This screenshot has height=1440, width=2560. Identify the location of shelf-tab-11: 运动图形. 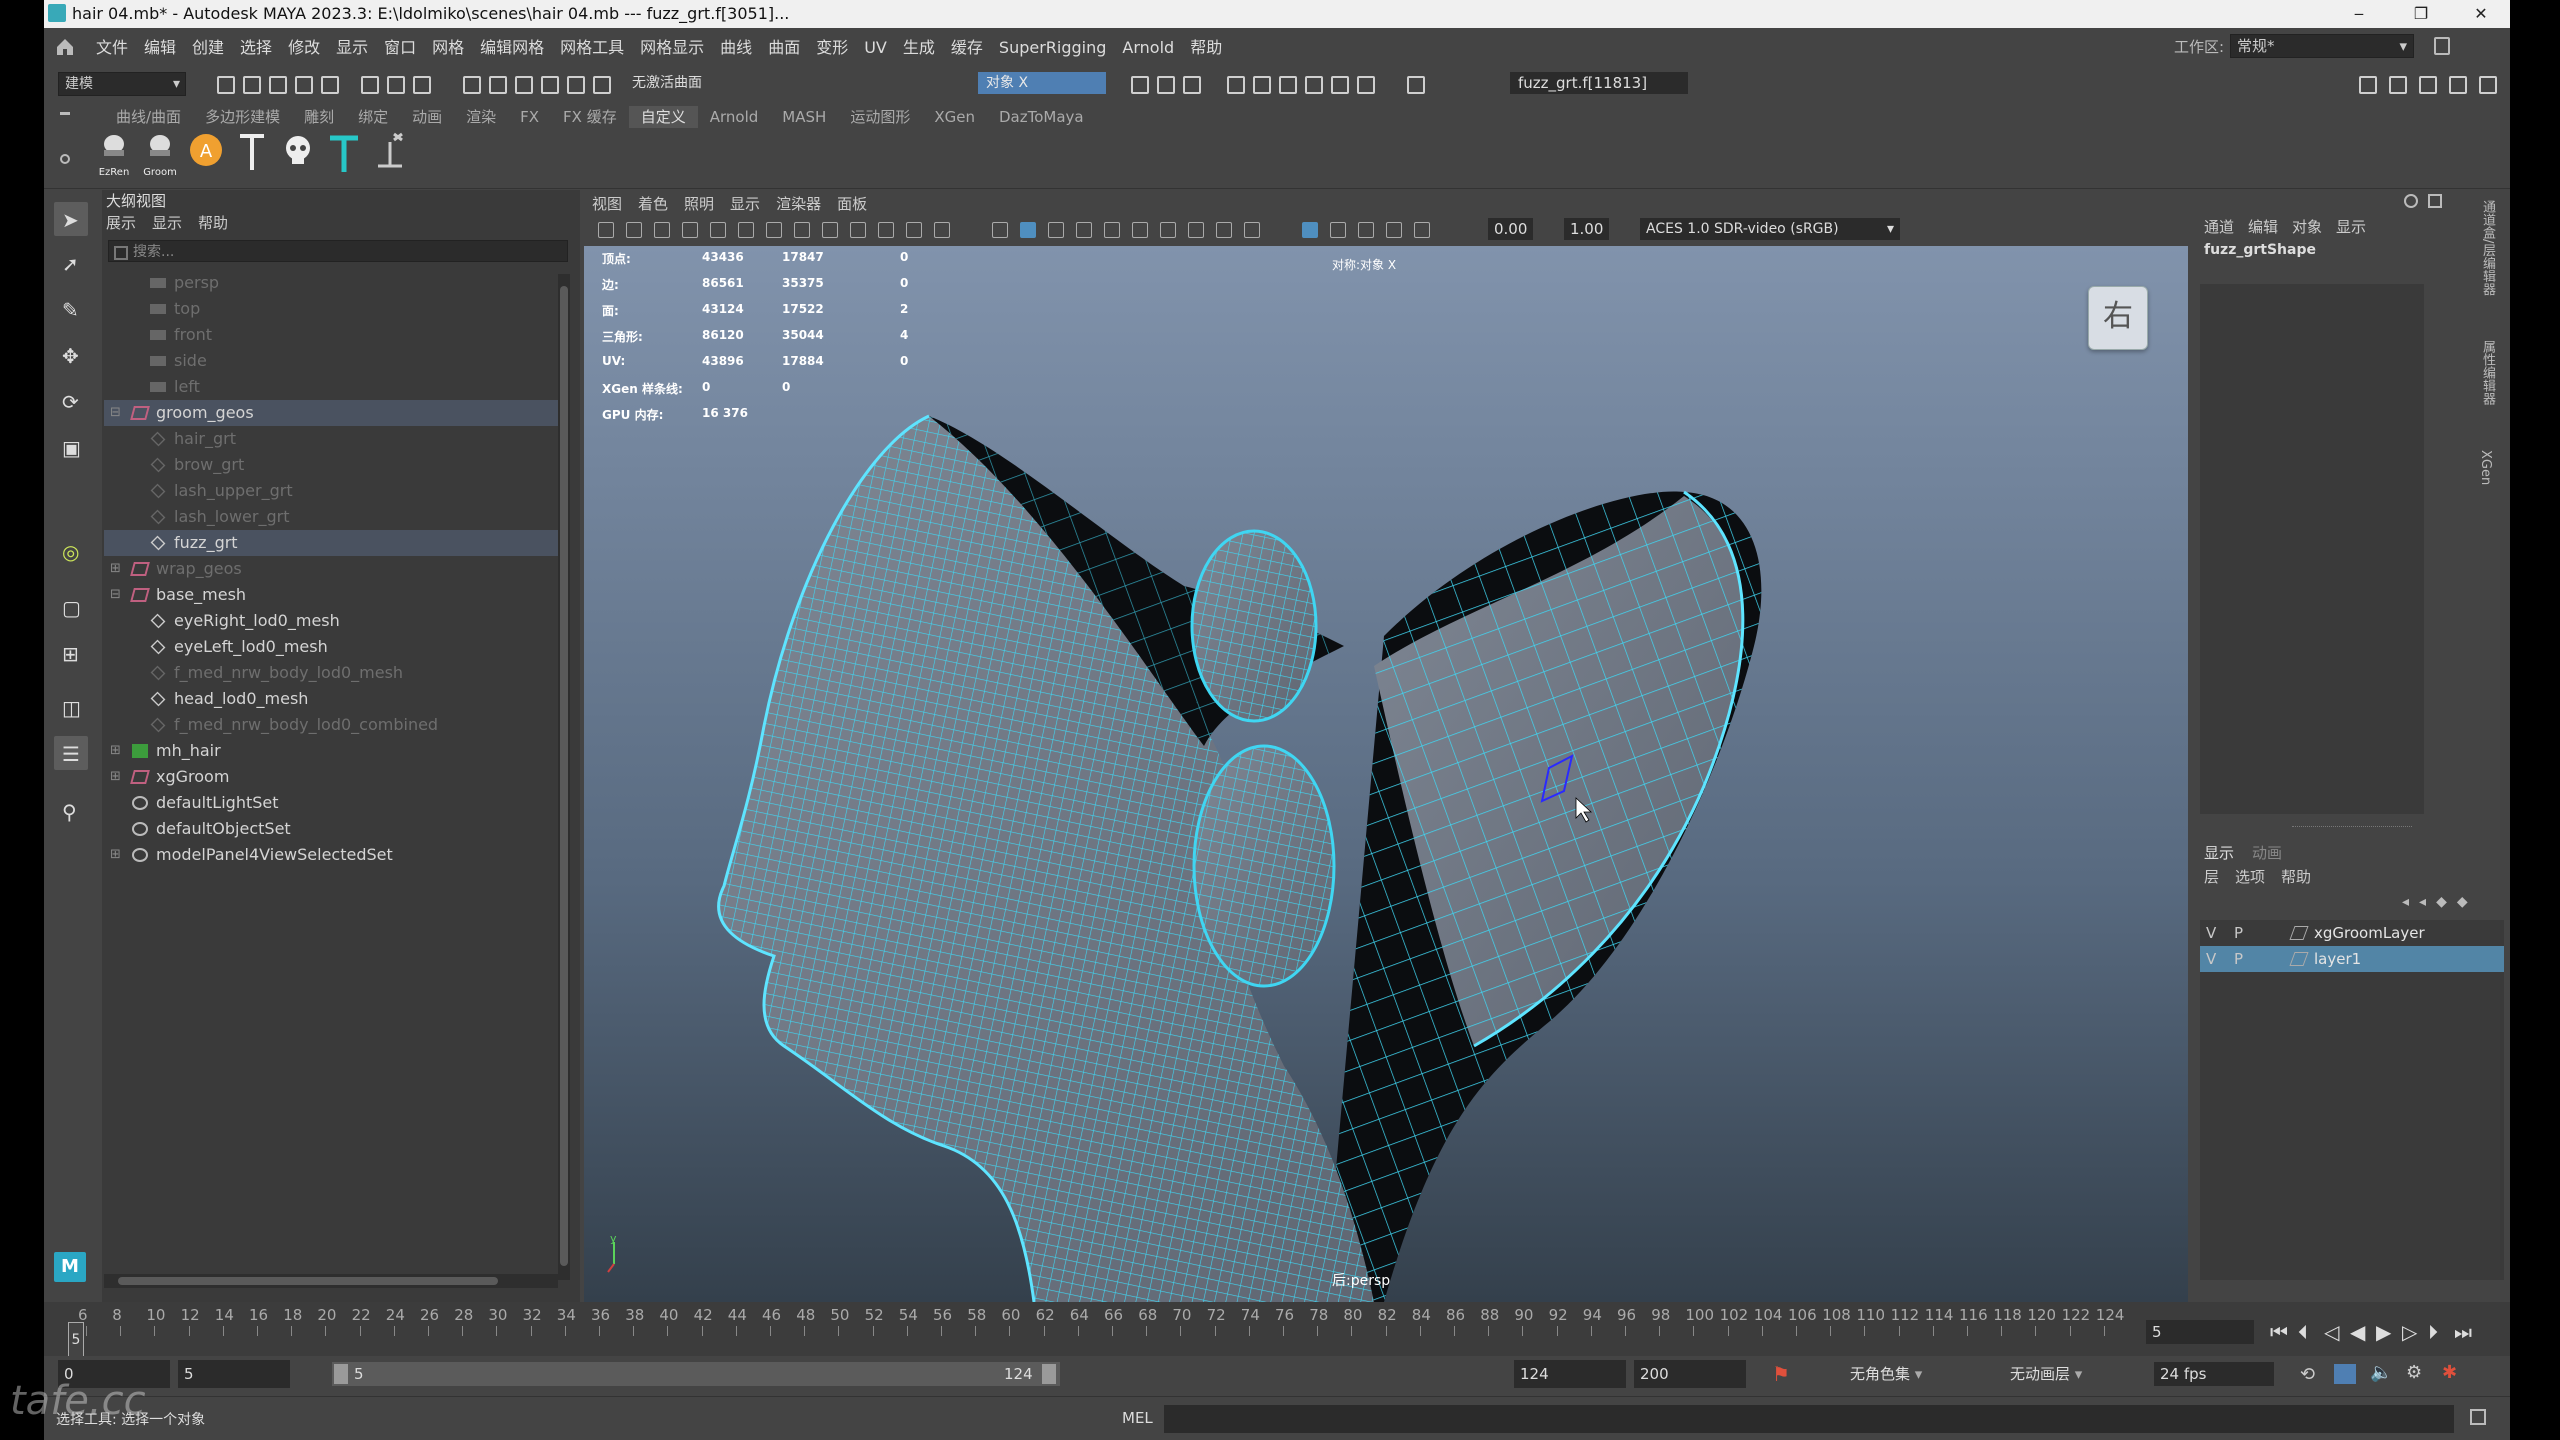
(880, 117).